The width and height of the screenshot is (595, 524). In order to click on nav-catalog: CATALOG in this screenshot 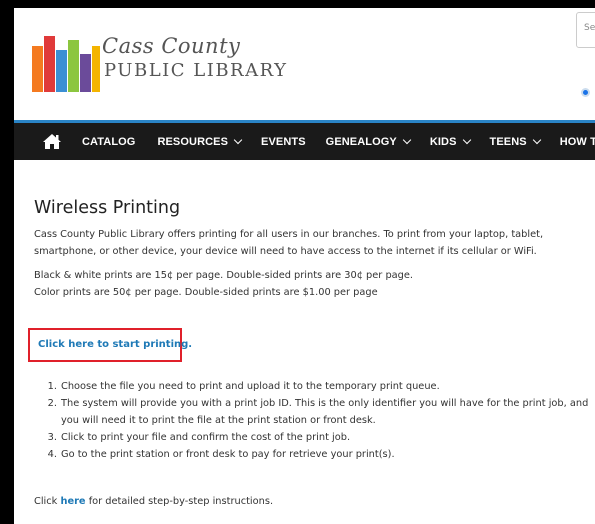, I will do `click(108, 141)`.